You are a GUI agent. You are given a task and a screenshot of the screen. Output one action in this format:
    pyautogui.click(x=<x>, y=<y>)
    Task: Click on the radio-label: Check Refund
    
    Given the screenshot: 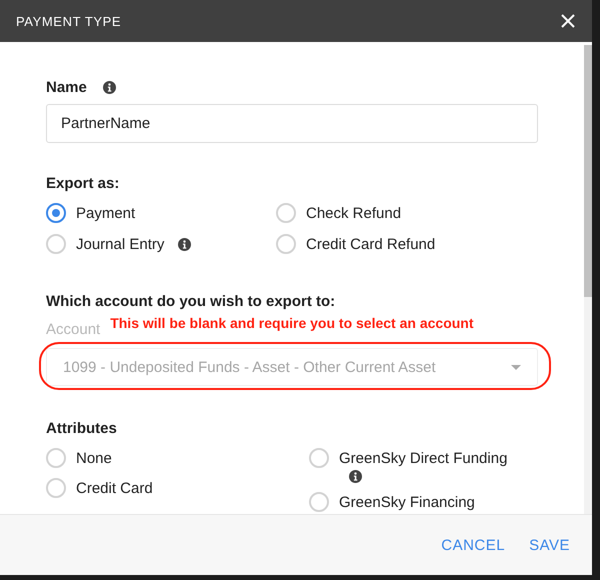 What is the action you would take?
    pyautogui.click(x=354, y=213)
    